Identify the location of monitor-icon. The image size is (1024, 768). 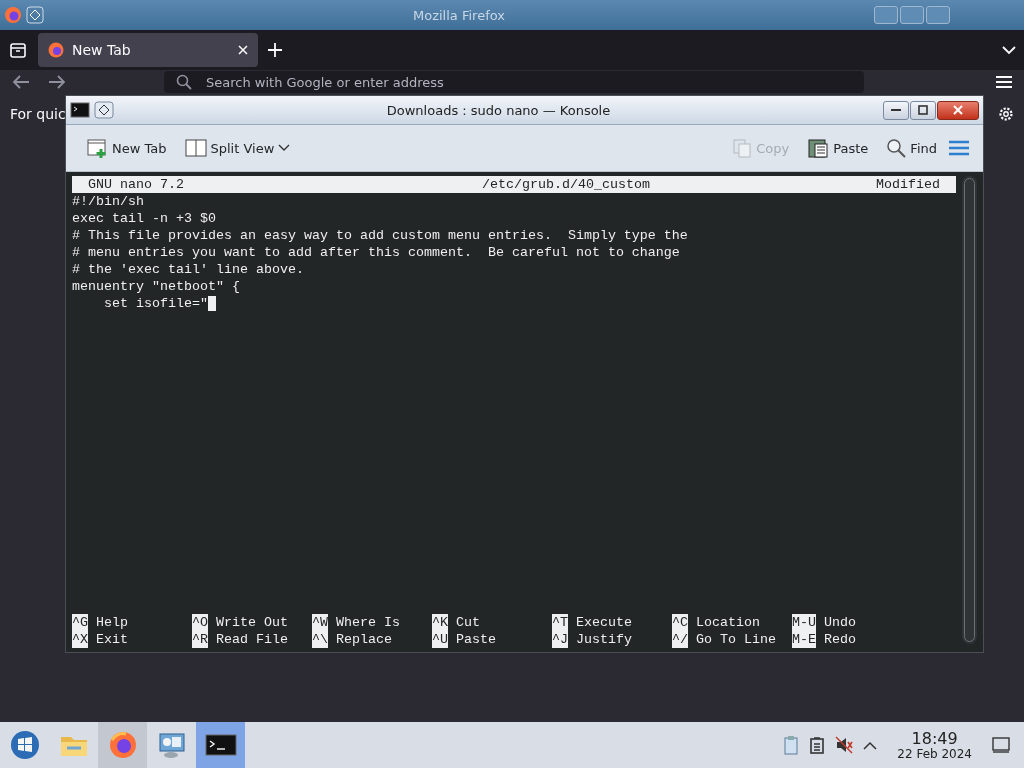
(171, 745).